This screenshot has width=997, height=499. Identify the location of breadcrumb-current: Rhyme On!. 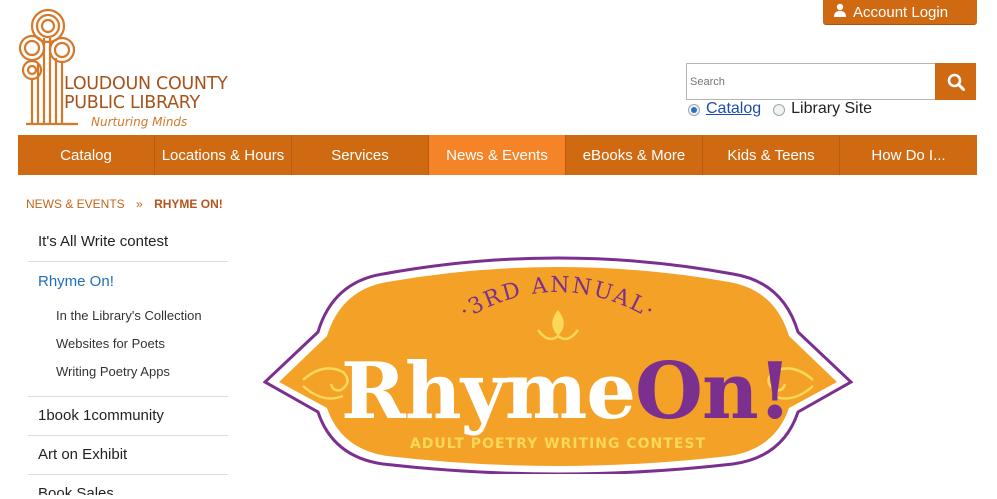
(188, 204).